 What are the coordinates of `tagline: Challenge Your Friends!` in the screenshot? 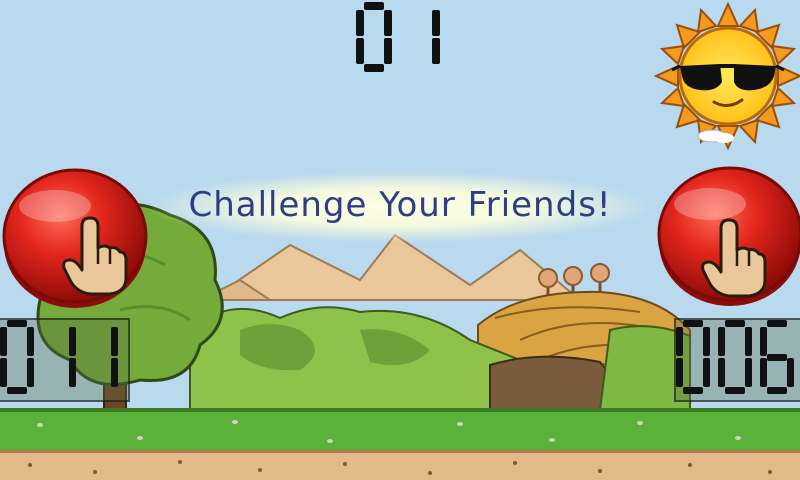 It's located at (400, 207).